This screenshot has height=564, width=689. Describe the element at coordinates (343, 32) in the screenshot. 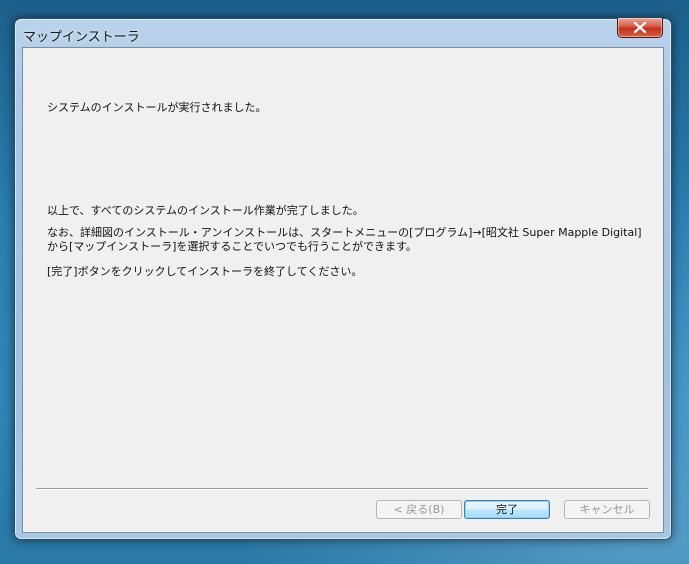

I see `title-bar: マップインストーラ` at that location.